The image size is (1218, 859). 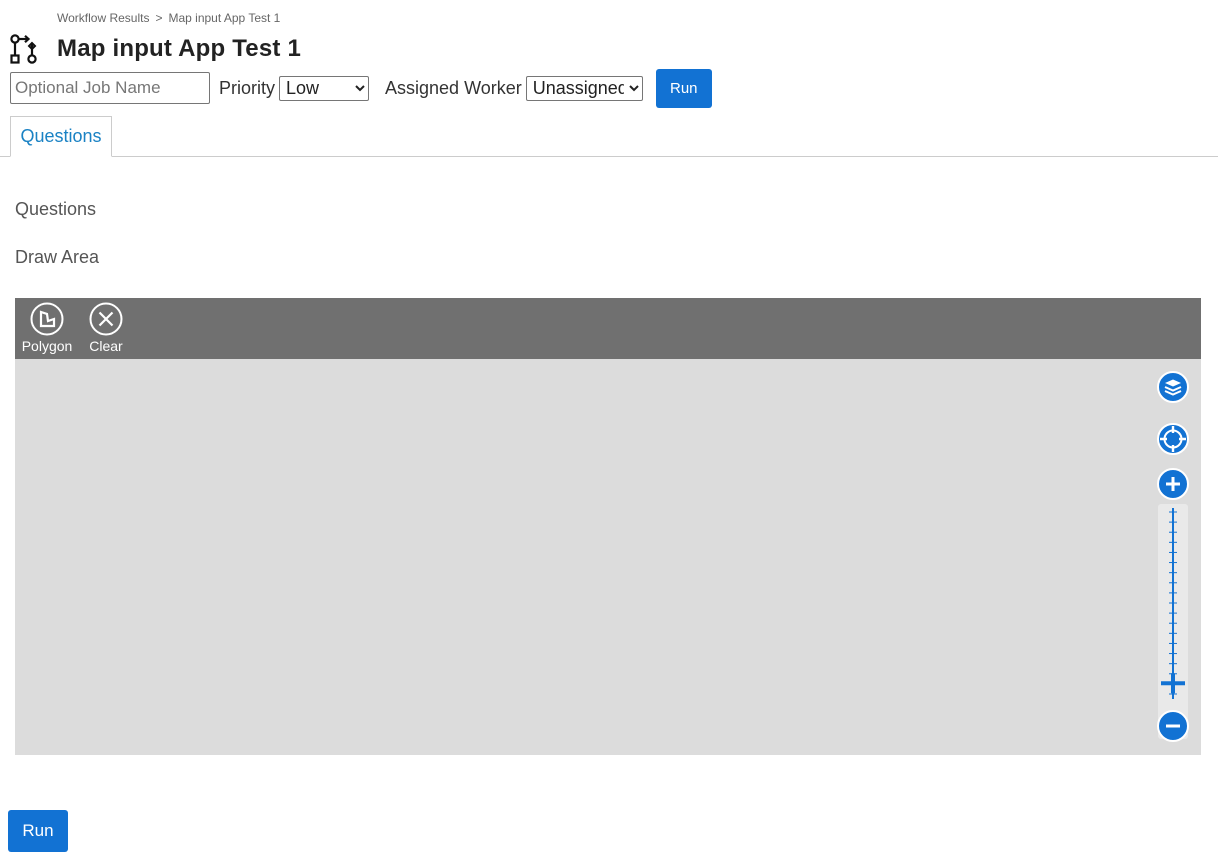 What do you see at coordinates (106, 319) in the screenshot?
I see `clear-icon` at bounding box center [106, 319].